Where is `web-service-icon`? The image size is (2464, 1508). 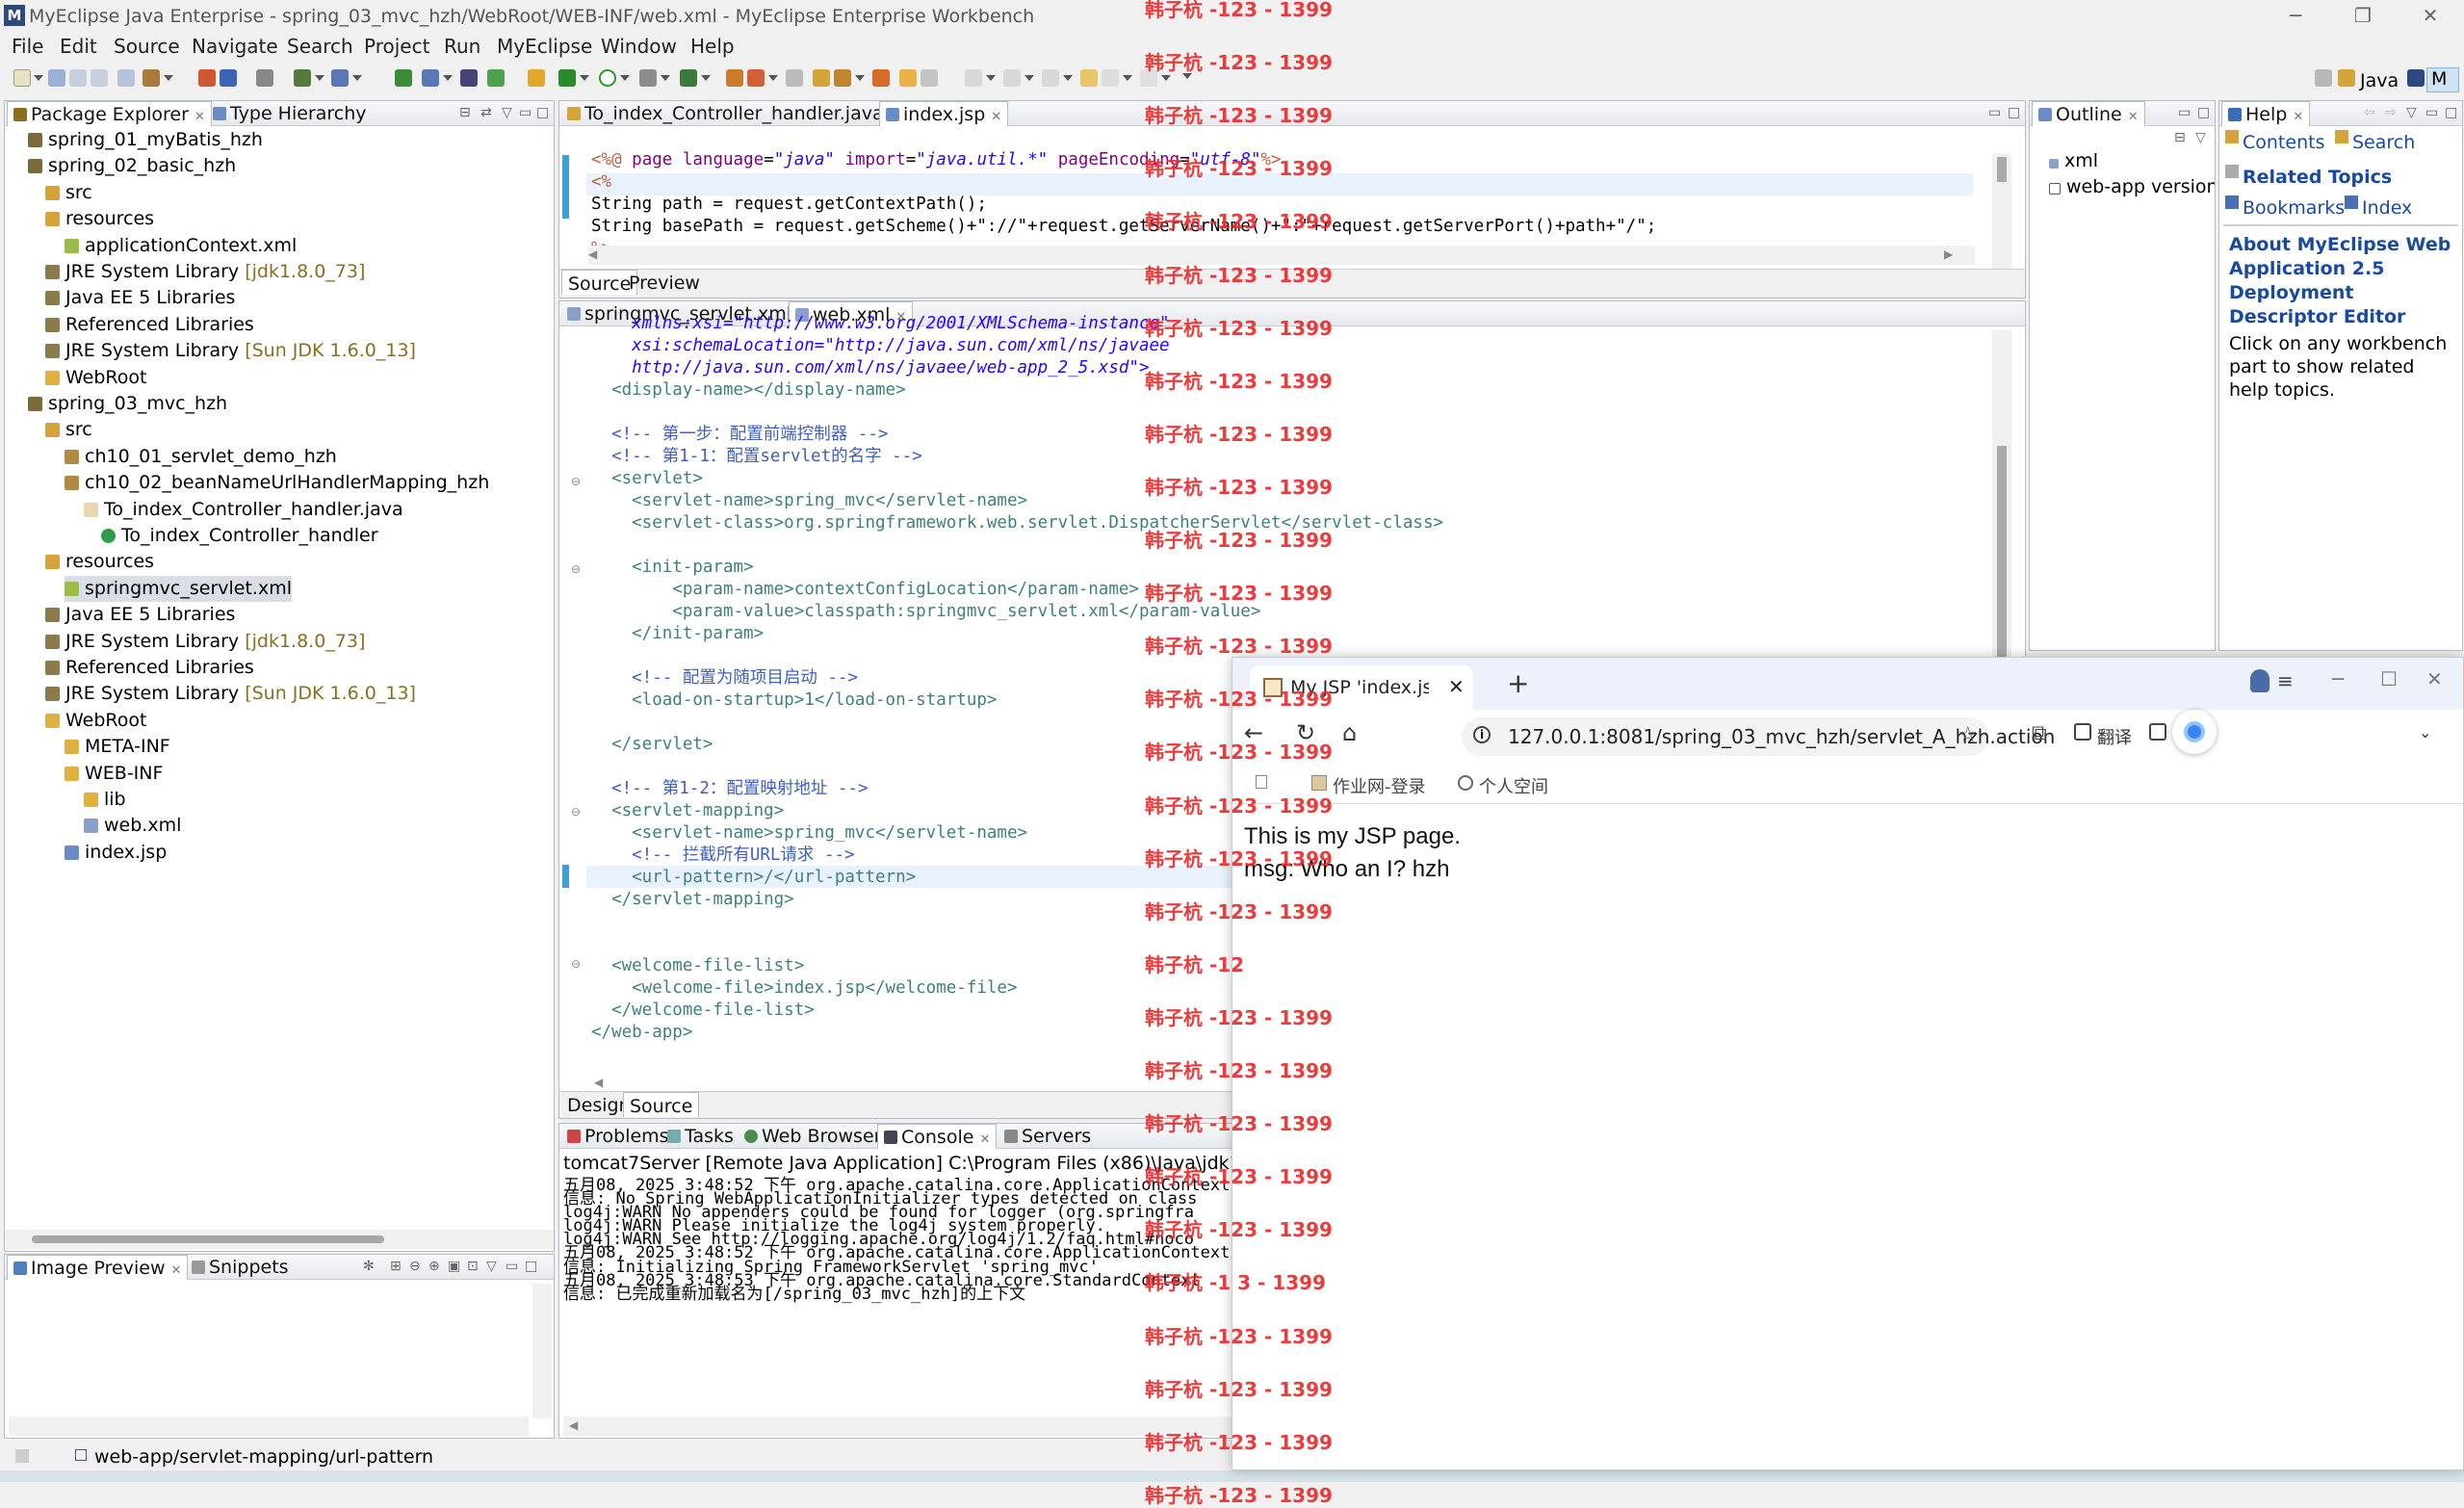 web-service-icon is located at coordinates (469, 78).